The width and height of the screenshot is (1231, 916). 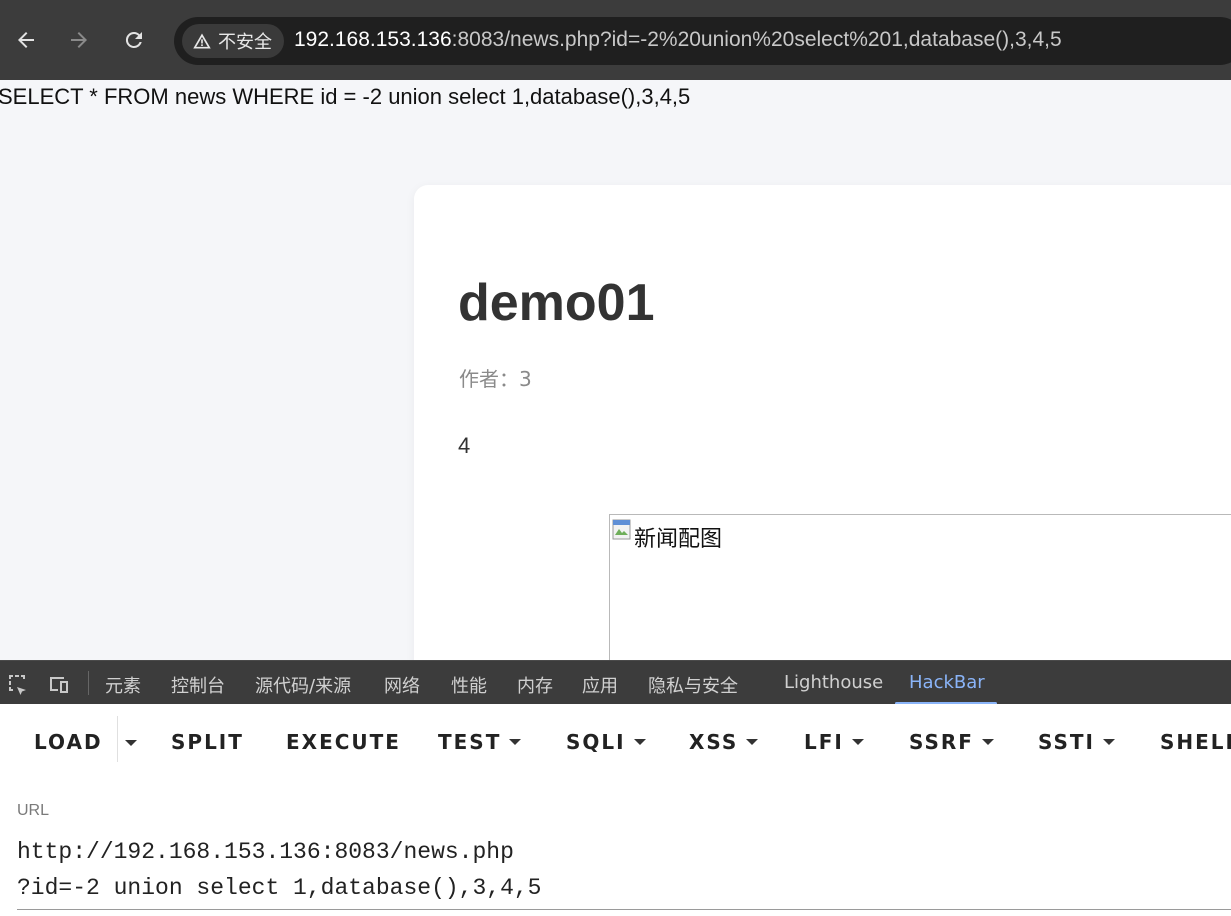 I want to click on tab-performance: 性能, so click(x=469, y=685).